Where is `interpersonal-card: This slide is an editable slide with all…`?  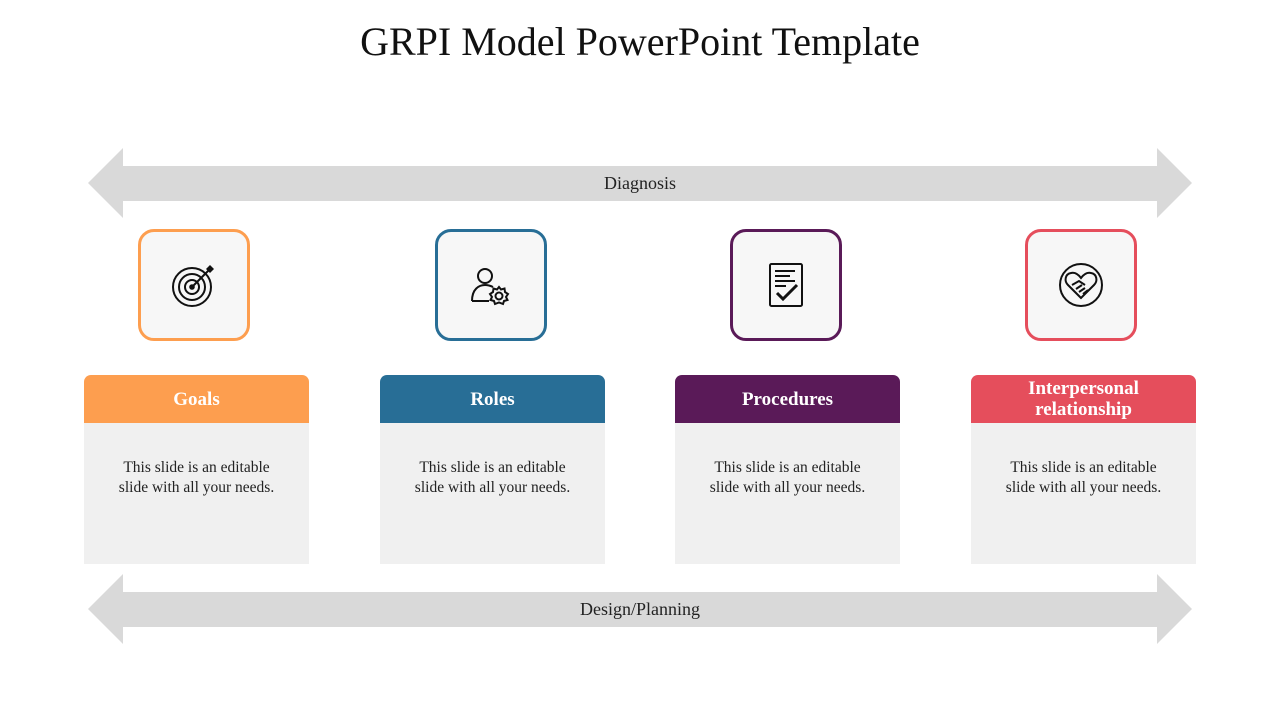 interpersonal-card: This slide is an editable slide with all… is located at coordinates (1083, 493).